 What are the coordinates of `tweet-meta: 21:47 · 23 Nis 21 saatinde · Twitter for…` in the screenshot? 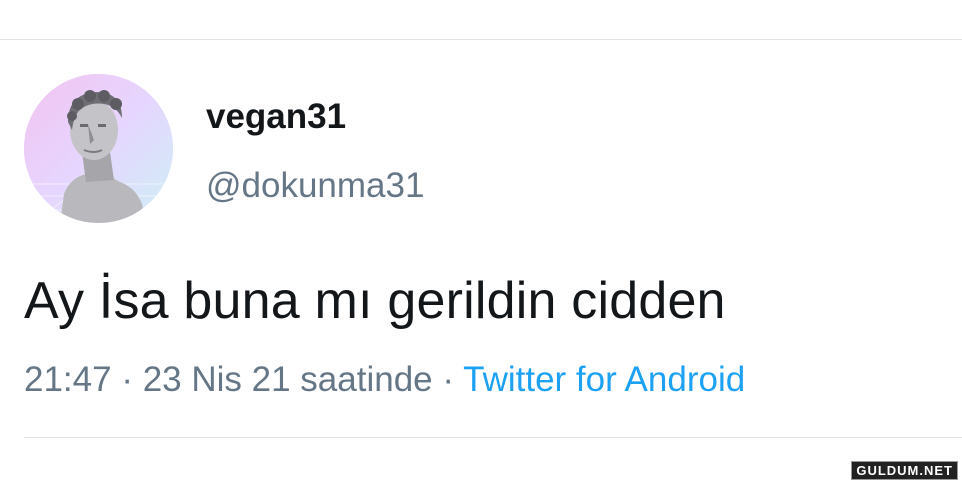 It's located at (384, 380).